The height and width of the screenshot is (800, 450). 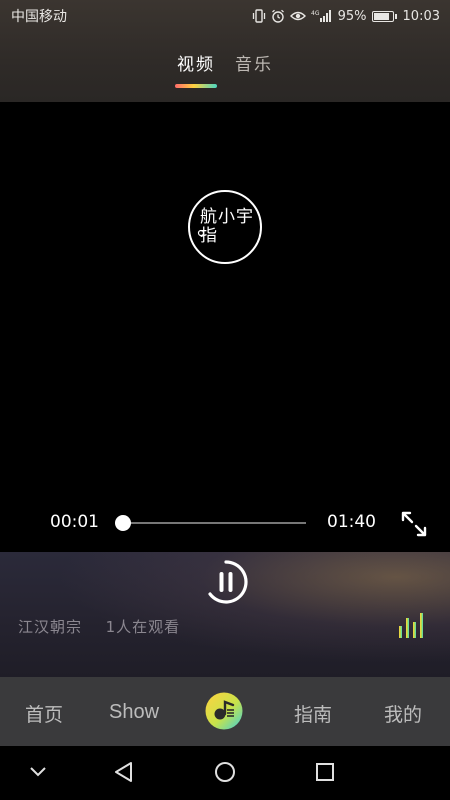 What do you see at coordinates (74, 522) in the screenshot?
I see `current-time: 00:01` at bounding box center [74, 522].